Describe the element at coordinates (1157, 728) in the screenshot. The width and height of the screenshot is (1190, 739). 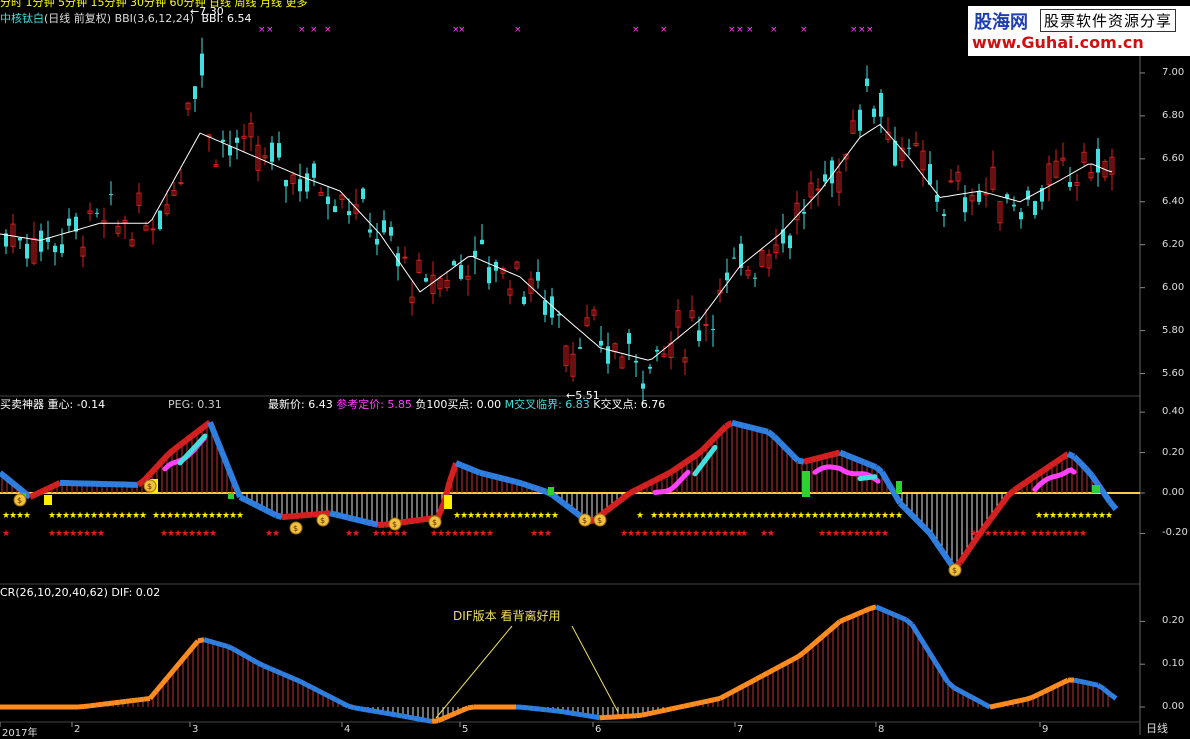
I see `period-corner: 日线` at that location.